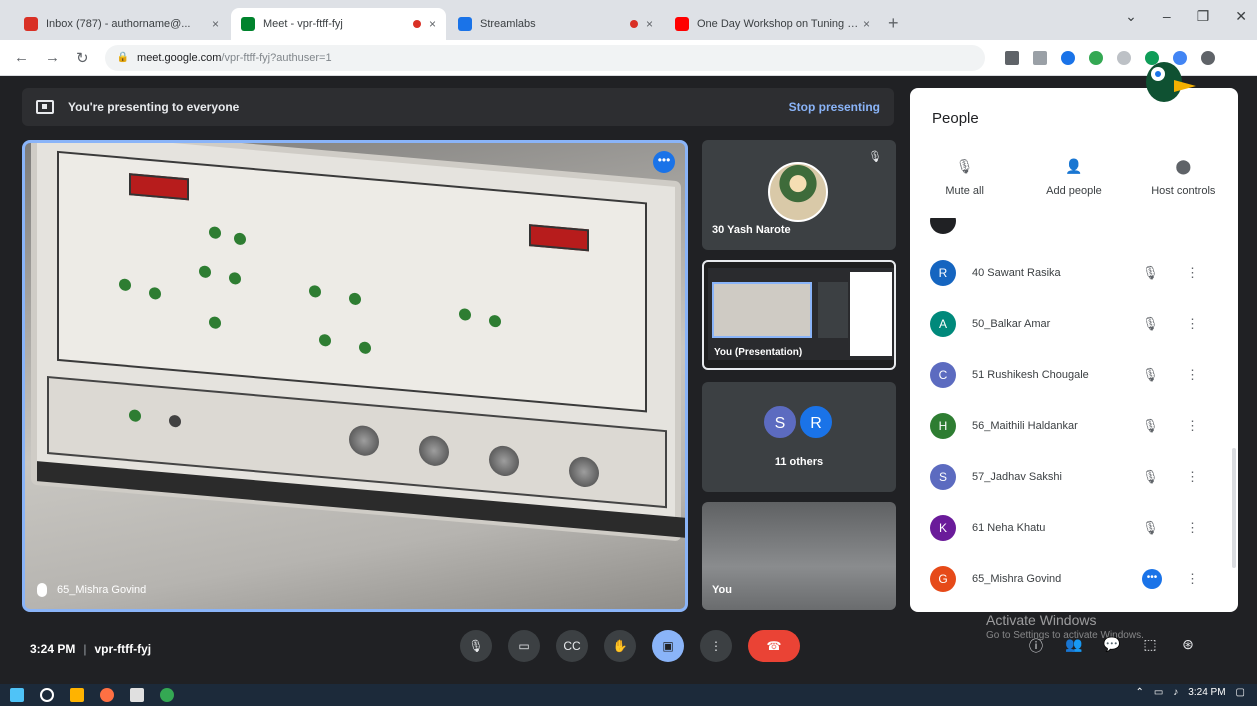  Describe the element at coordinates (53, 649) in the screenshot. I see `meeting-time: 3:24 PM` at that location.